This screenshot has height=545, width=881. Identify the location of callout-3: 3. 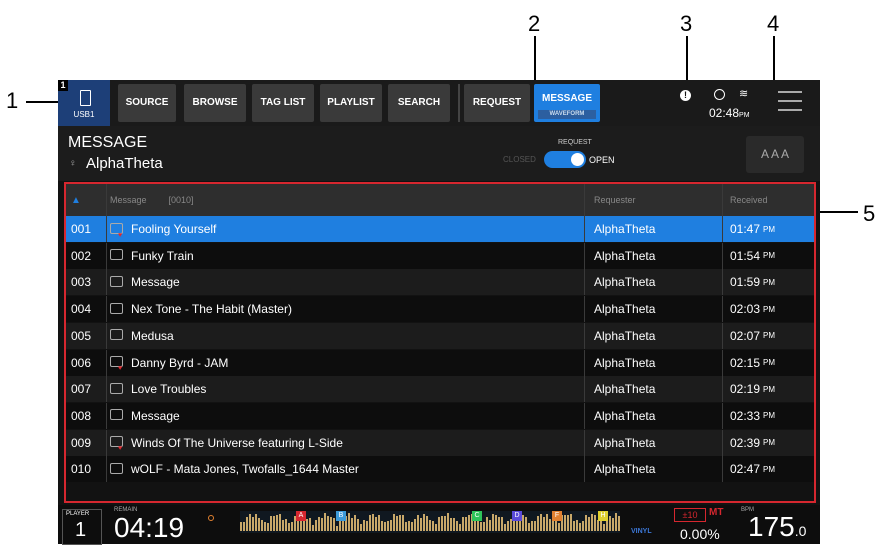
(686, 23).